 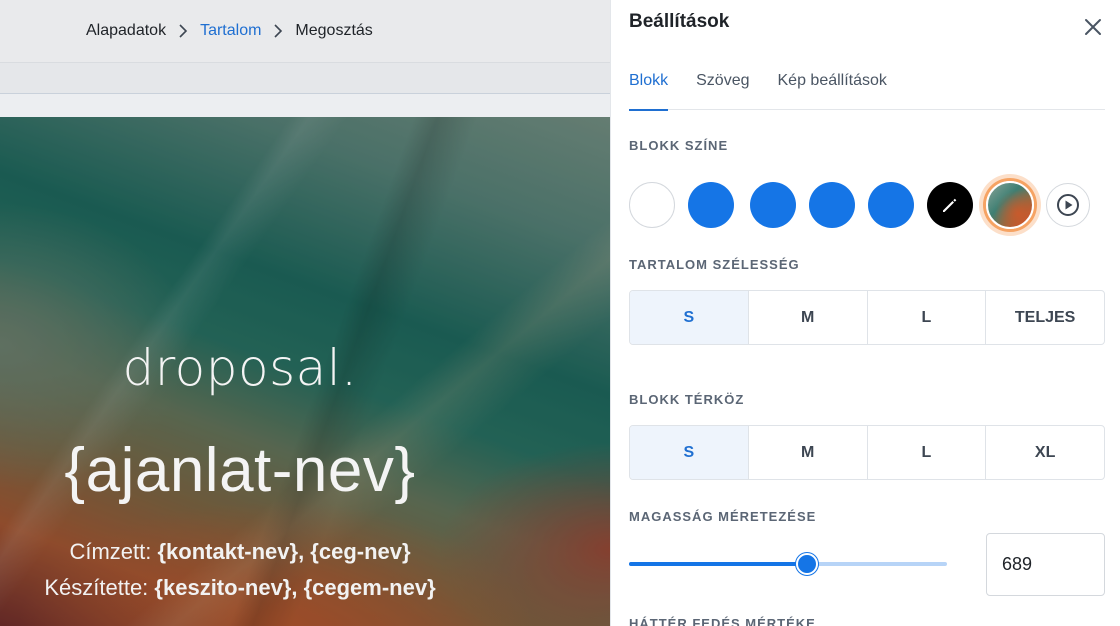 I want to click on color-swatches, so click(x=869, y=205).